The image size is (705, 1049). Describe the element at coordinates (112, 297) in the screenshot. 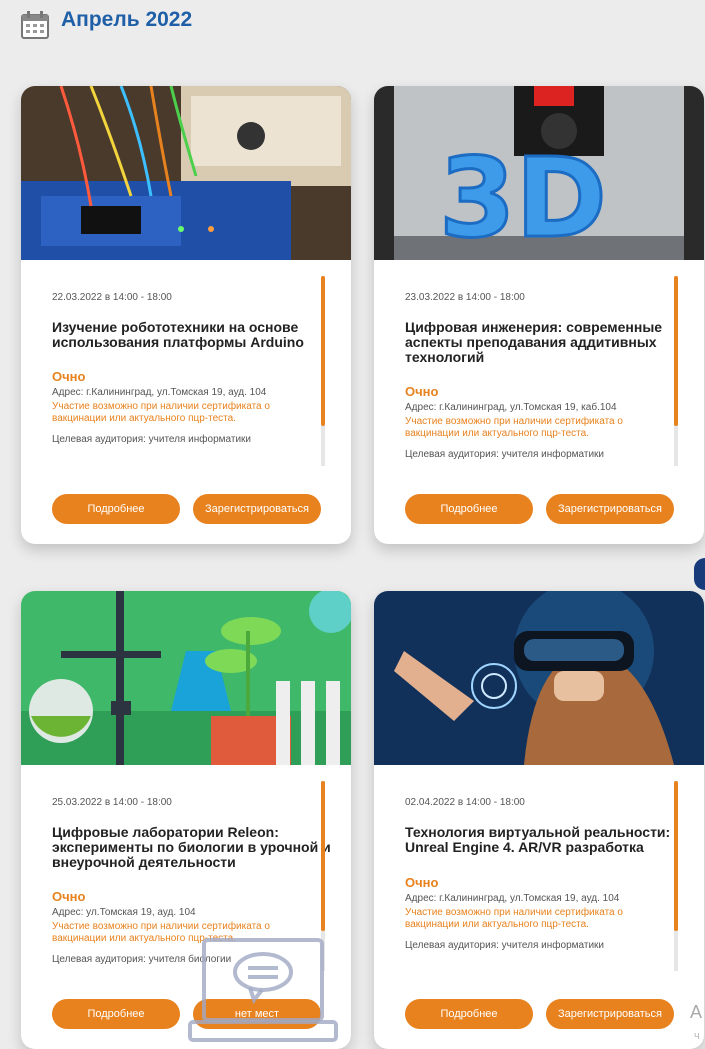

I see `event-date: 22.03.2022 в 14:00 - 18:00` at that location.